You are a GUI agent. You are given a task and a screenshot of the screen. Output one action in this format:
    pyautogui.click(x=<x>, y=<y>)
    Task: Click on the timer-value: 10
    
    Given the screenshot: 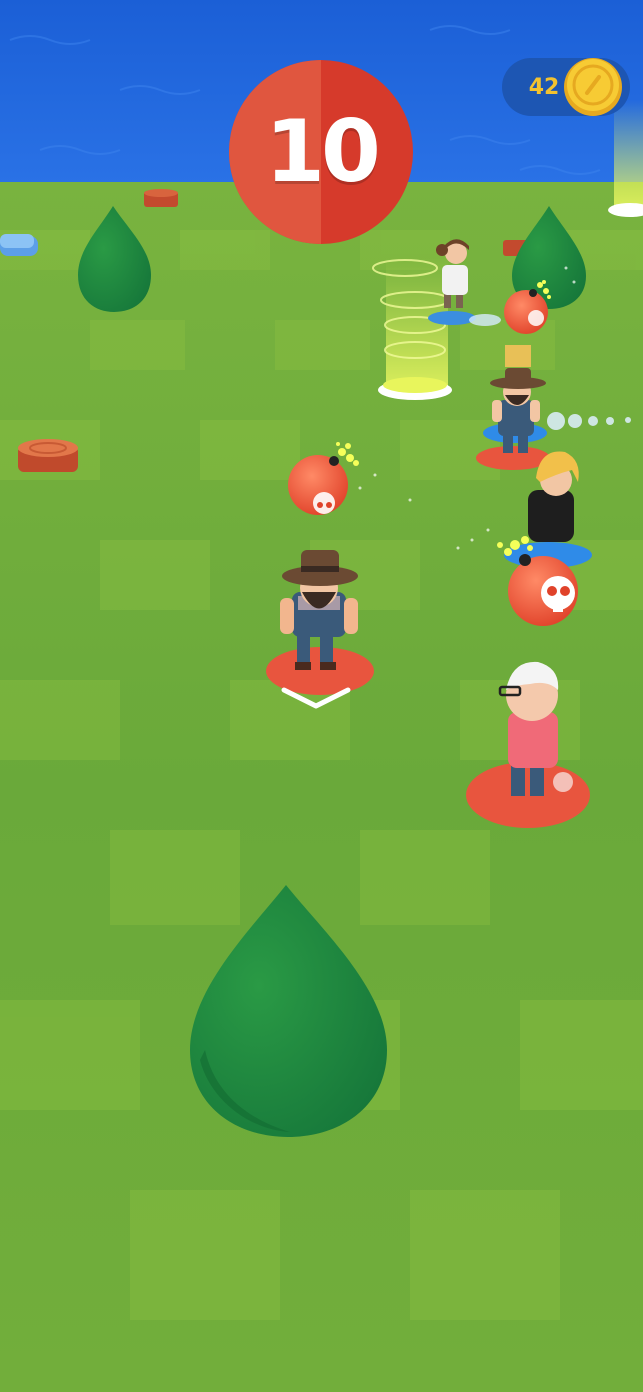 What is the action you would take?
    pyautogui.click(x=323, y=152)
    